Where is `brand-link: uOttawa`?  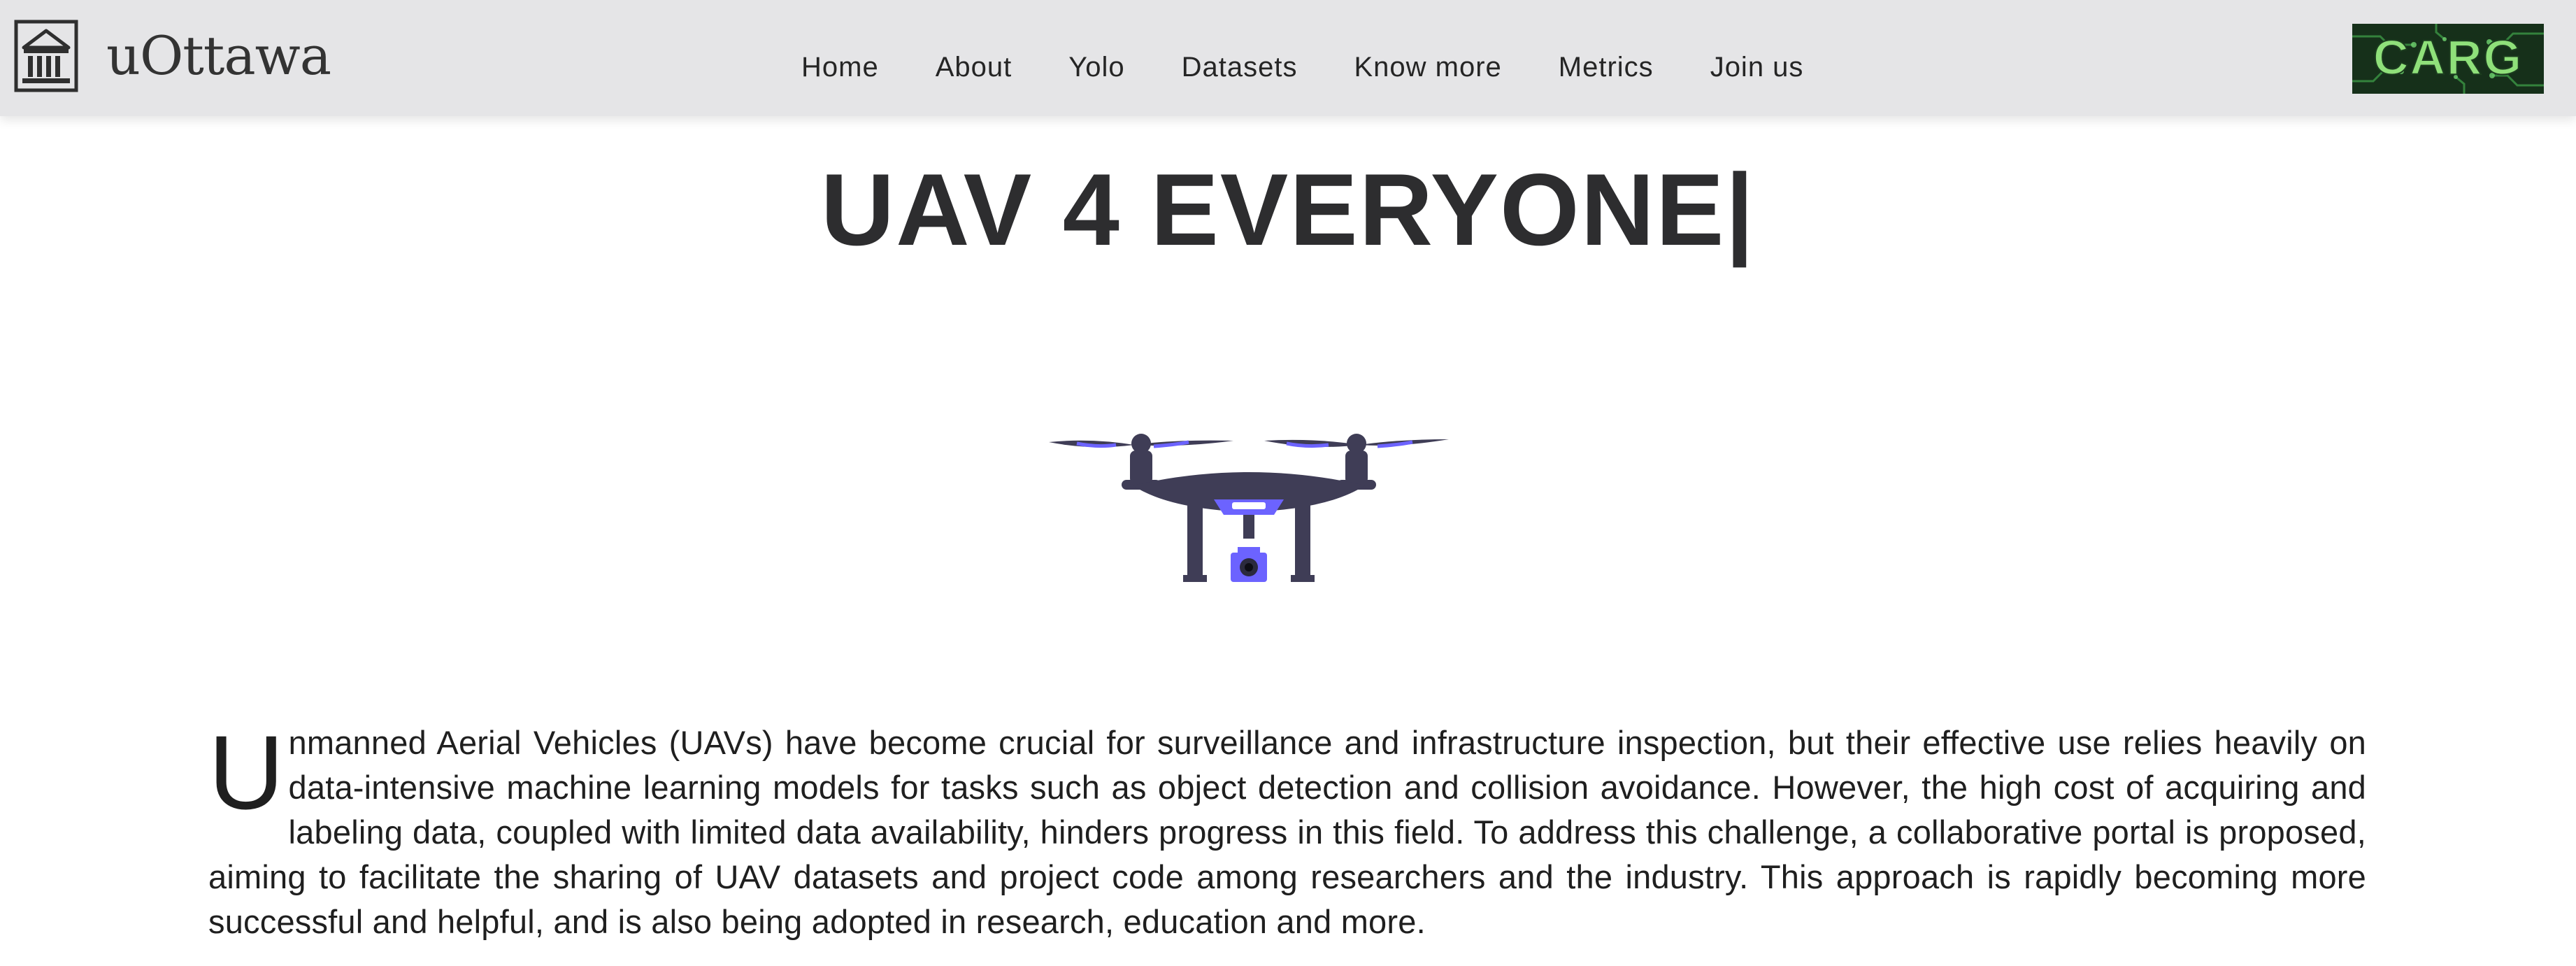 brand-link: uOttawa is located at coordinates (172, 56).